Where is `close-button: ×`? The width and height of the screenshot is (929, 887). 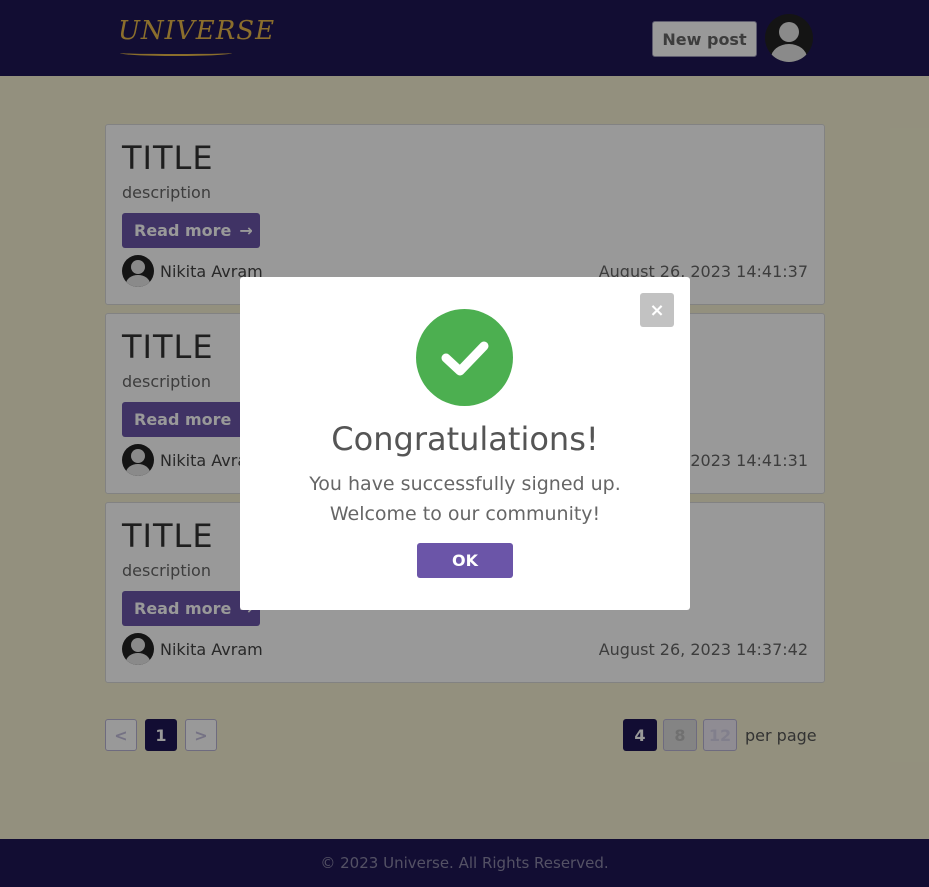 close-button: × is located at coordinates (657, 310).